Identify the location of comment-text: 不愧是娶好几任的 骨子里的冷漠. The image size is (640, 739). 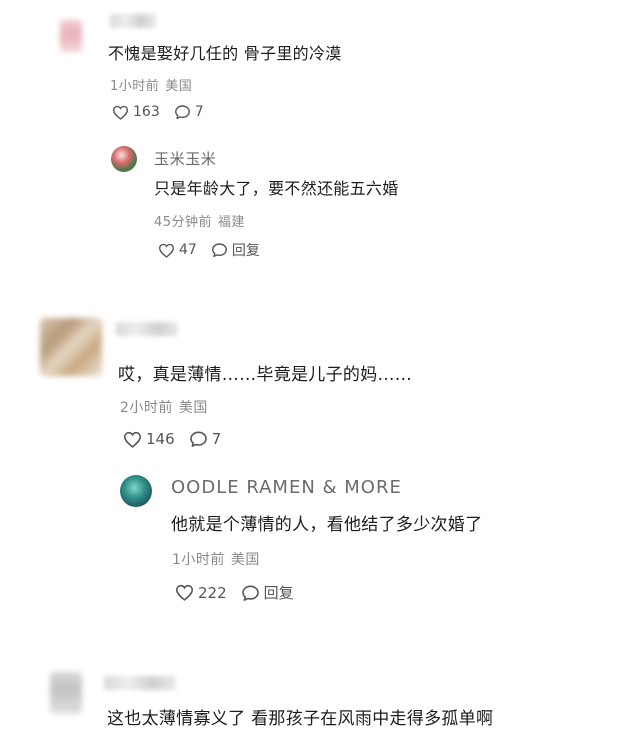
(225, 53).